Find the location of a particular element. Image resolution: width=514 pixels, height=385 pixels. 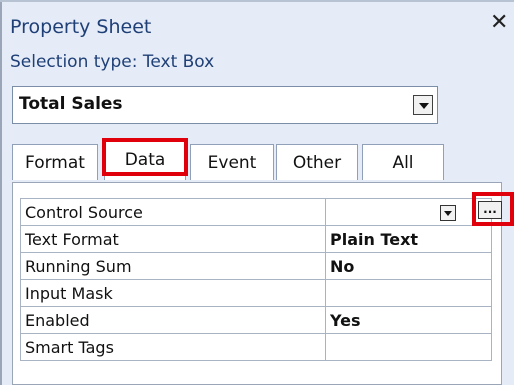

chevron-down-icon is located at coordinates (423, 105).